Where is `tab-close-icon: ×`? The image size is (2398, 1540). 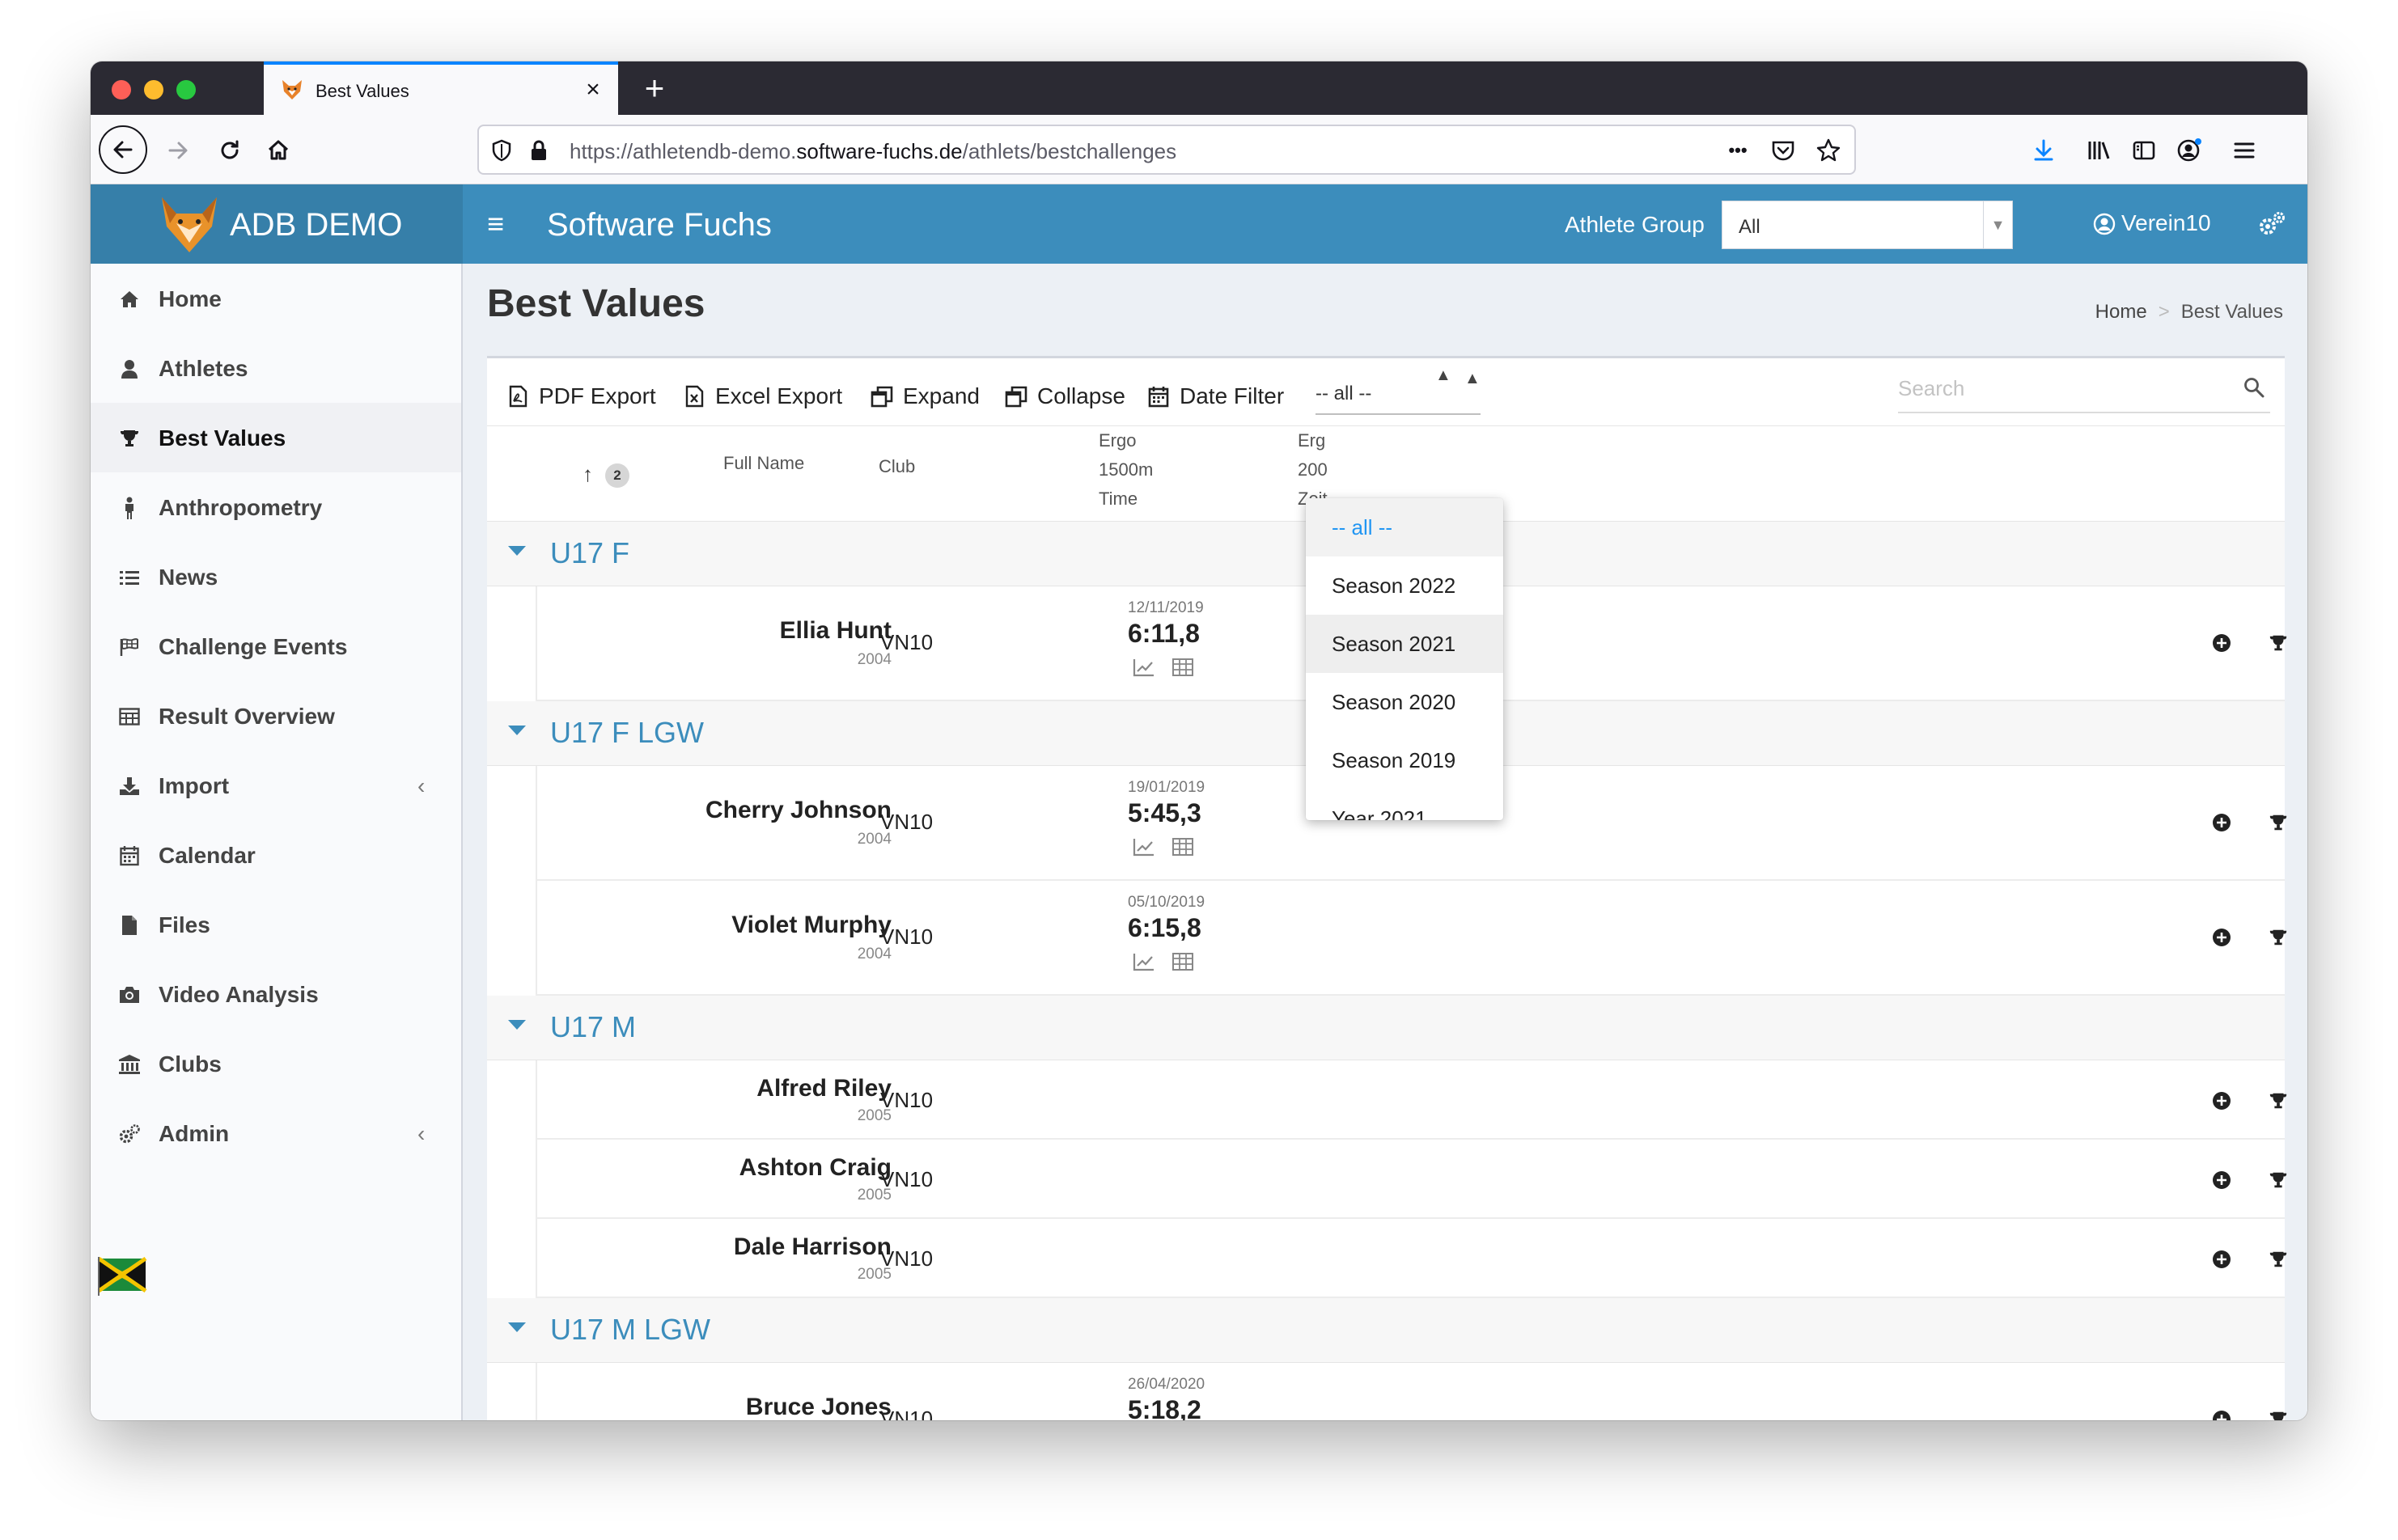
tab-close-icon: × is located at coordinates (593, 89).